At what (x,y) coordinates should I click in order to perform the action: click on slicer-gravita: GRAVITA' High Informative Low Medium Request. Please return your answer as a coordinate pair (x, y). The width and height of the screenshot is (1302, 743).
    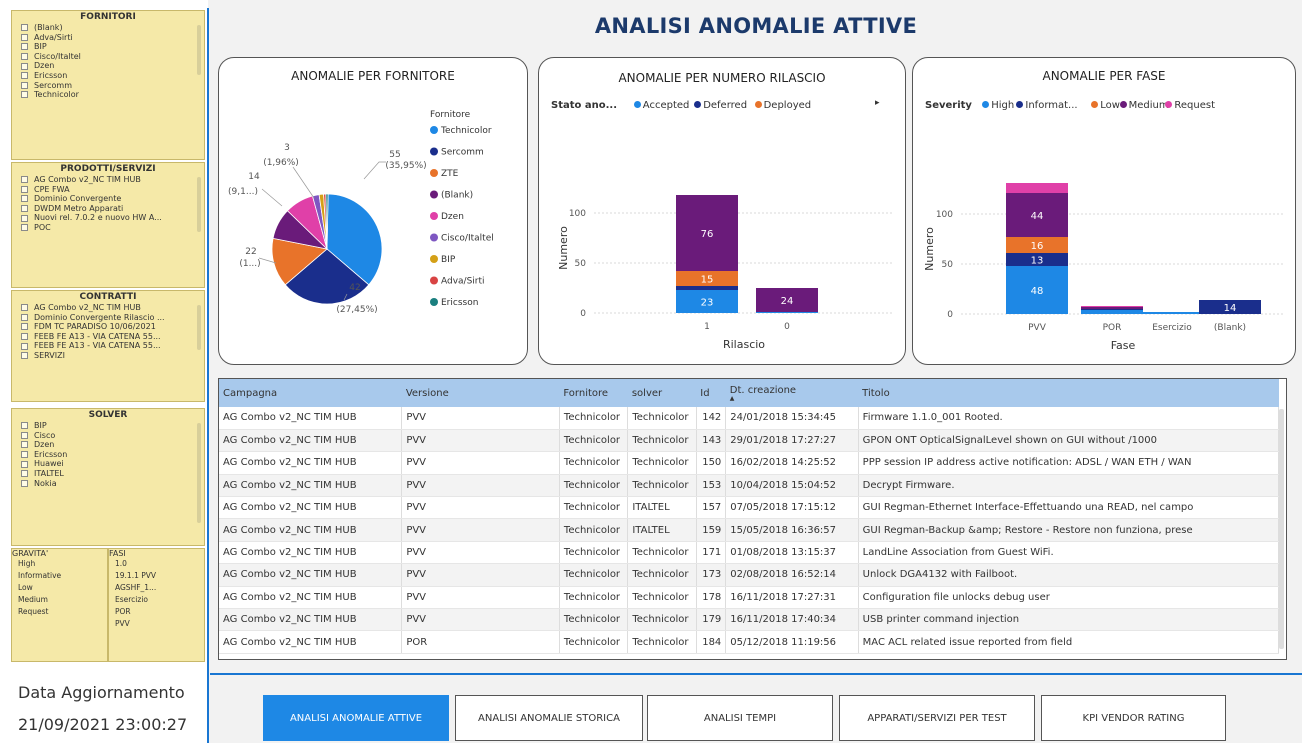
    Looking at the image, I should click on (59, 605).